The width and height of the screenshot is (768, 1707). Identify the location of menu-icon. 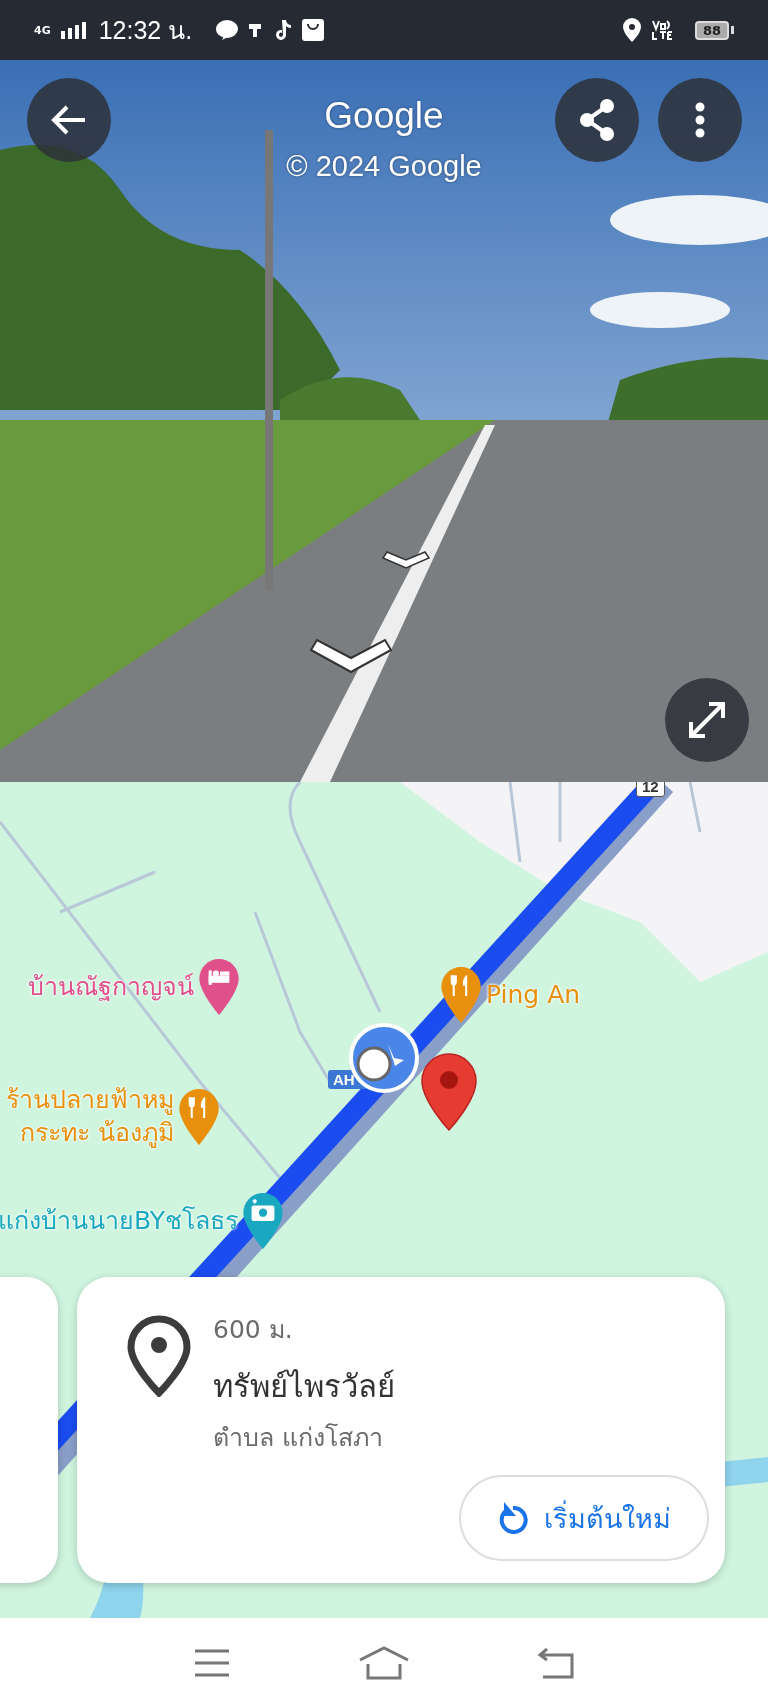
(212, 1662).